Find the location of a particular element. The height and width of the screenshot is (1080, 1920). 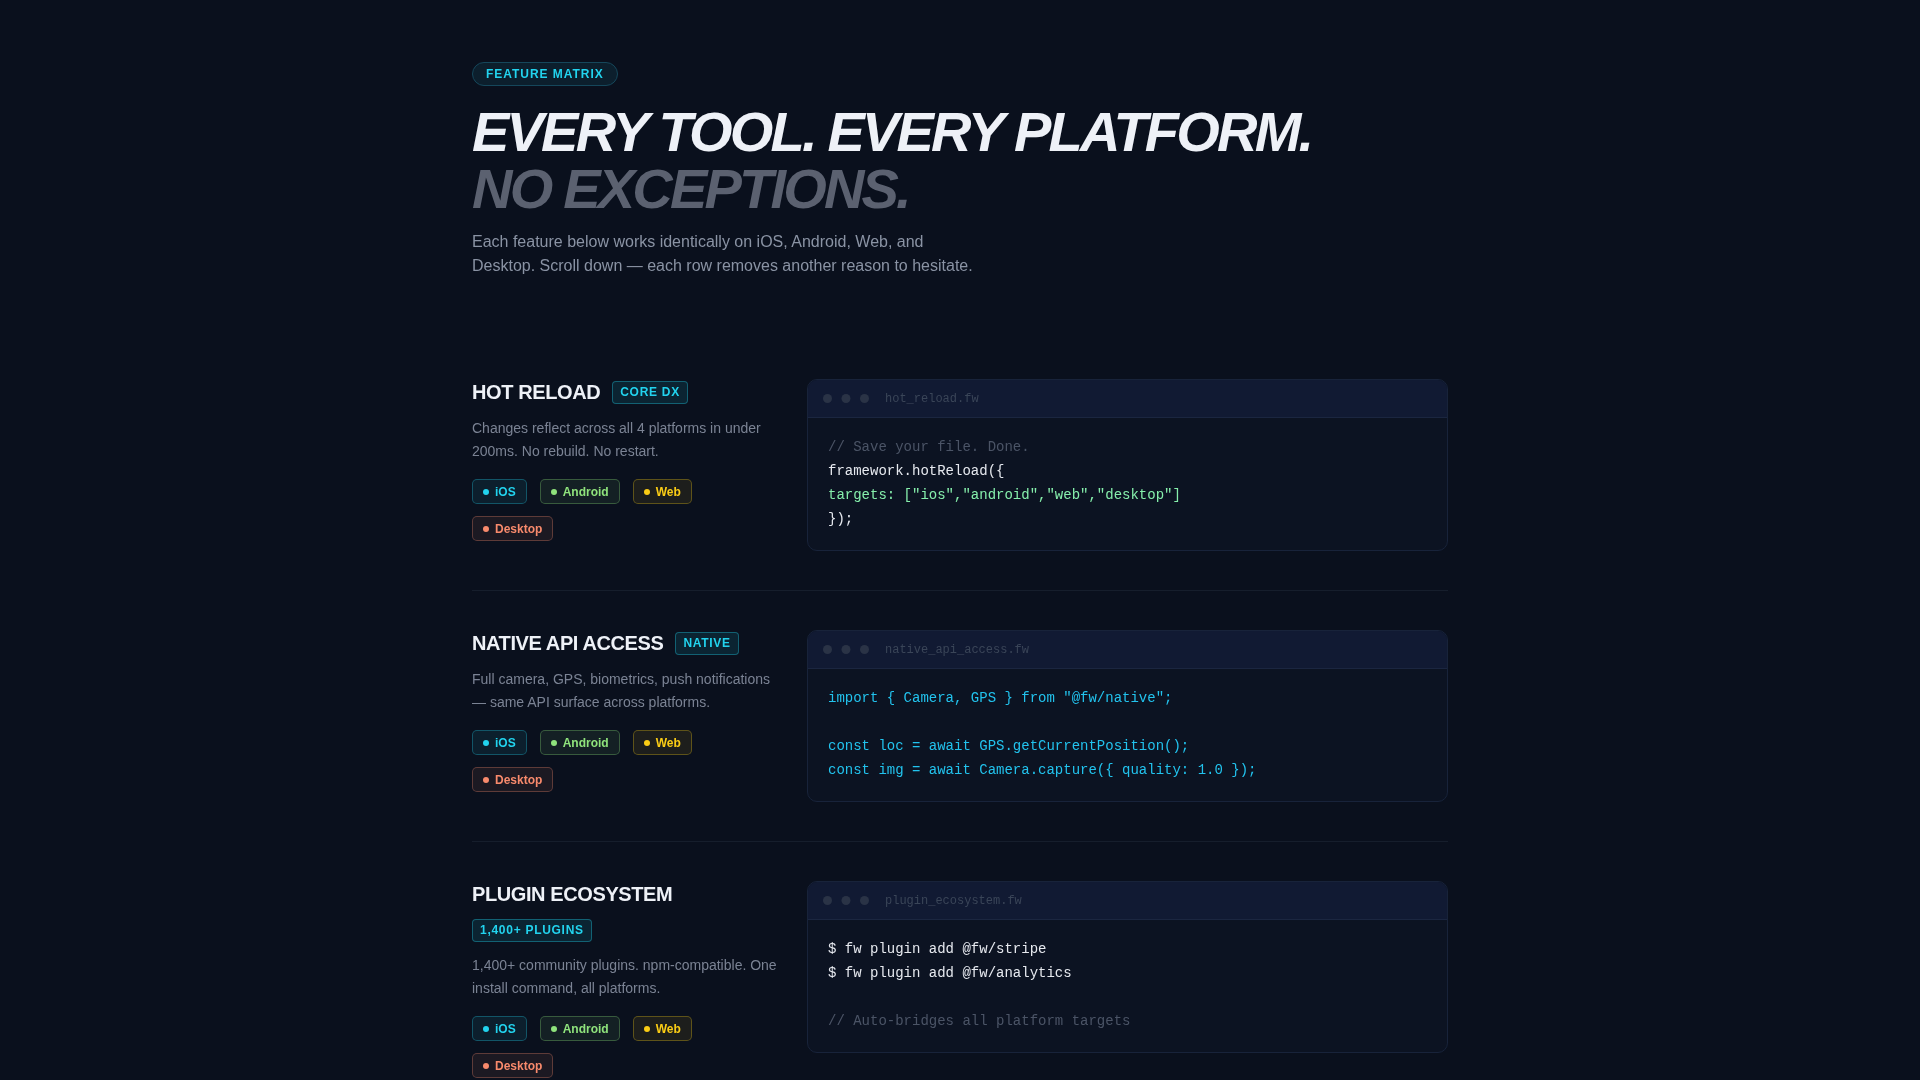

feature-description: Changes reflect across all 4 platforms in under 200ms. No rebuild. No restart. is located at coordinates (617, 440).